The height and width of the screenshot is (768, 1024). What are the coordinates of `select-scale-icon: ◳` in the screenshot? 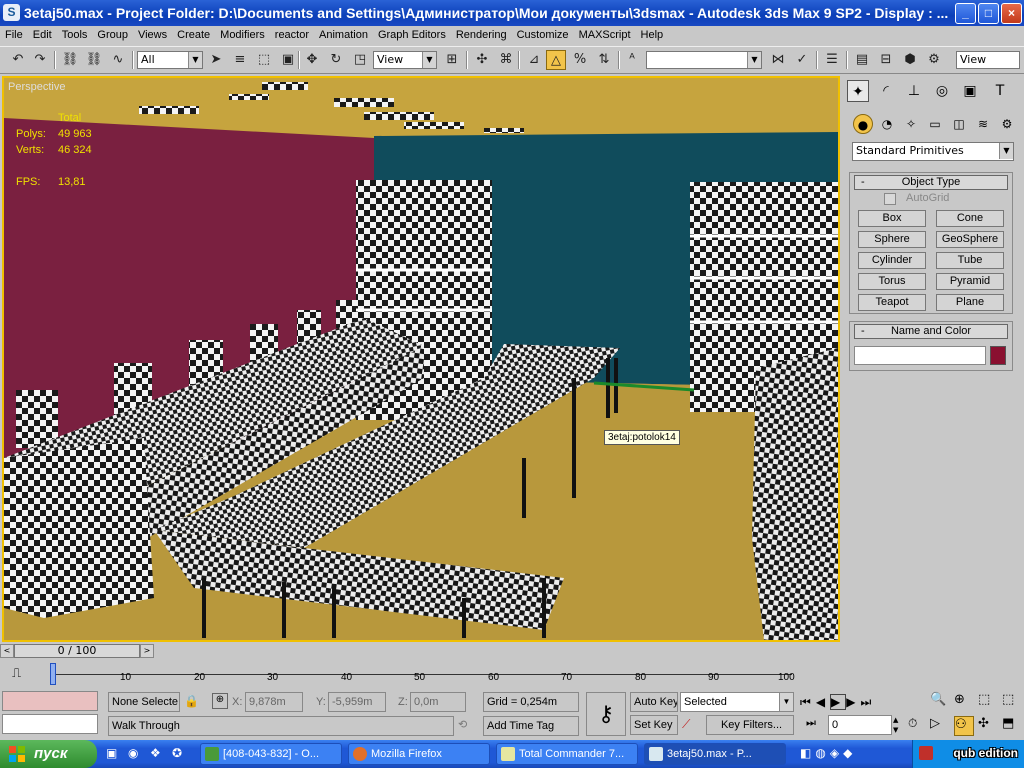 It's located at (360, 60).